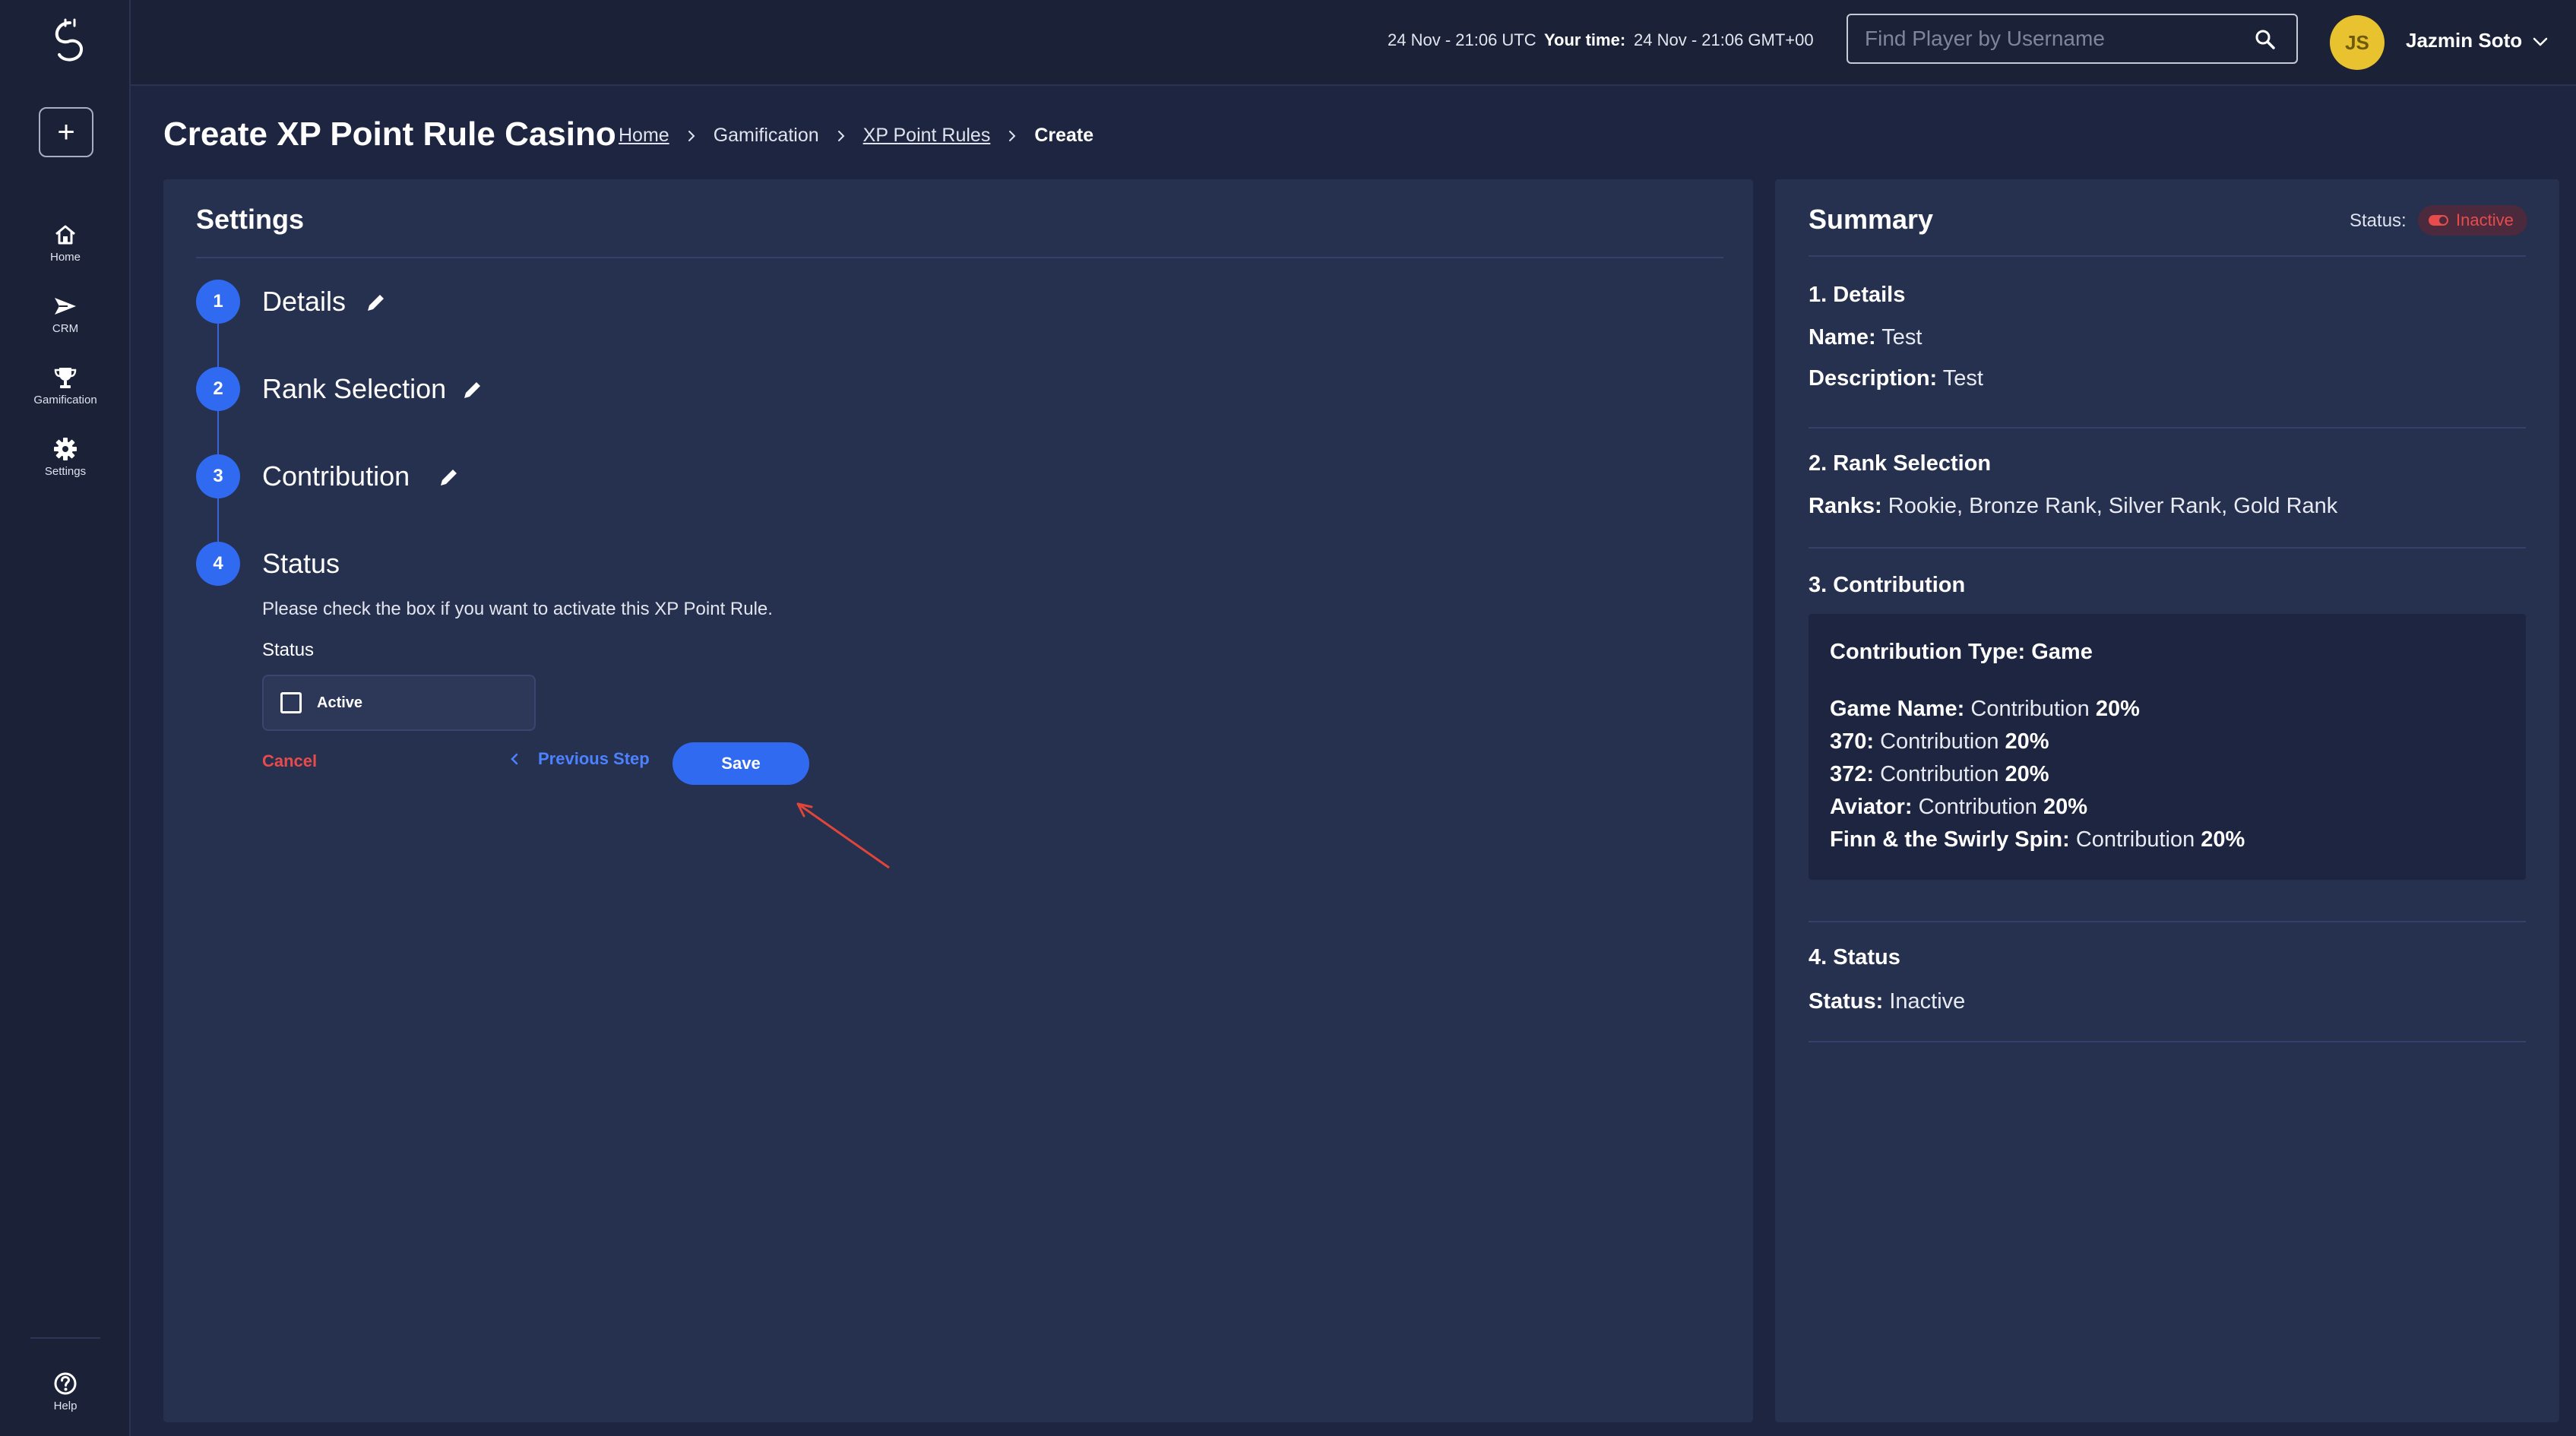 This screenshot has width=2576, height=1436. What do you see at coordinates (1852, 774) in the screenshot?
I see `contribution-game-name: 372:` at bounding box center [1852, 774].